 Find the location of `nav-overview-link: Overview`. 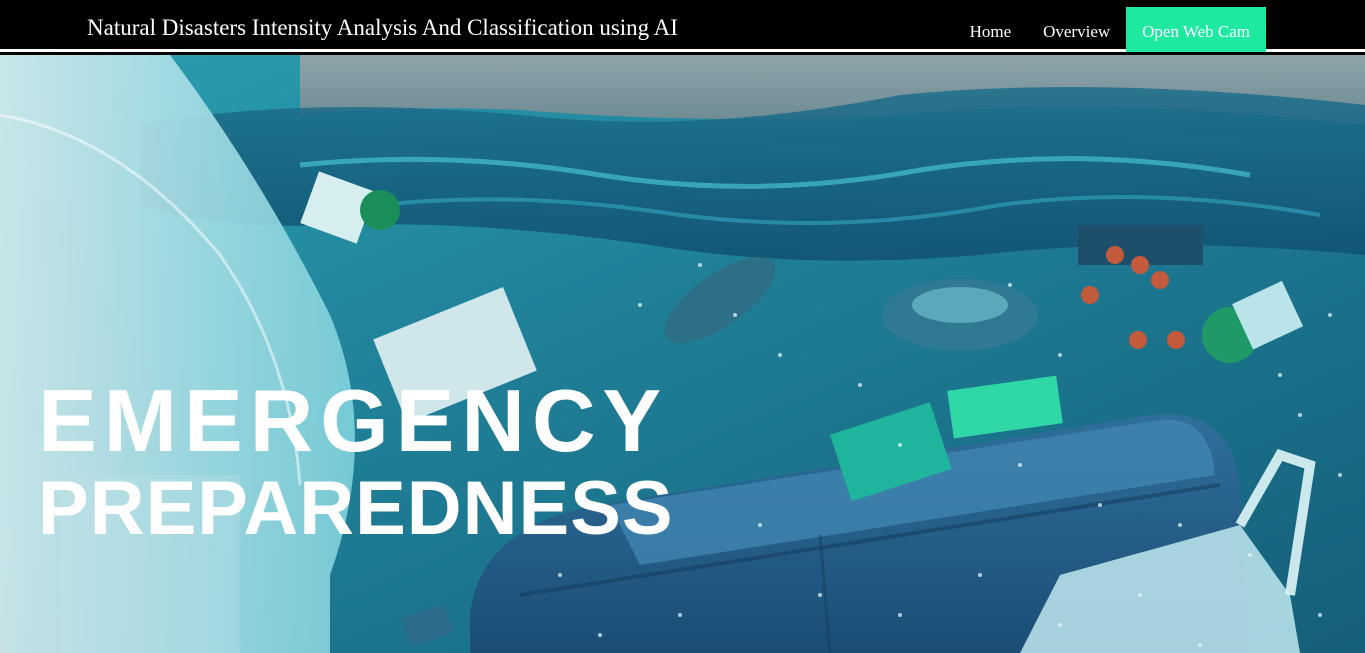

nav-overview-link: Overview is located at coordinates (1076, 29).